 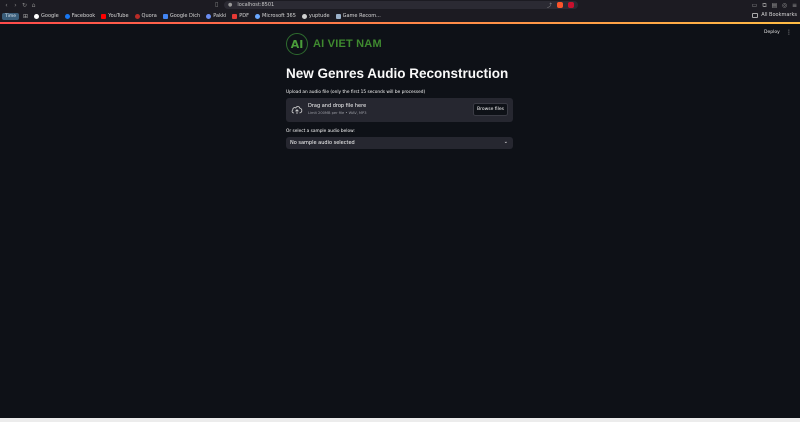 I want to click on bookmark-pakki: Pakki, so click(x=216, y=16).